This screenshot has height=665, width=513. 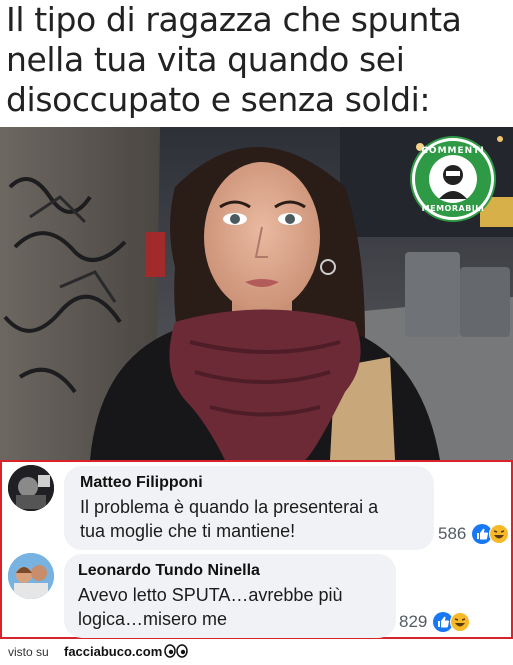 I want to click on commenti-memorabili-badge: COMMENTI MEMORABILI, so click(x=453, y=179).